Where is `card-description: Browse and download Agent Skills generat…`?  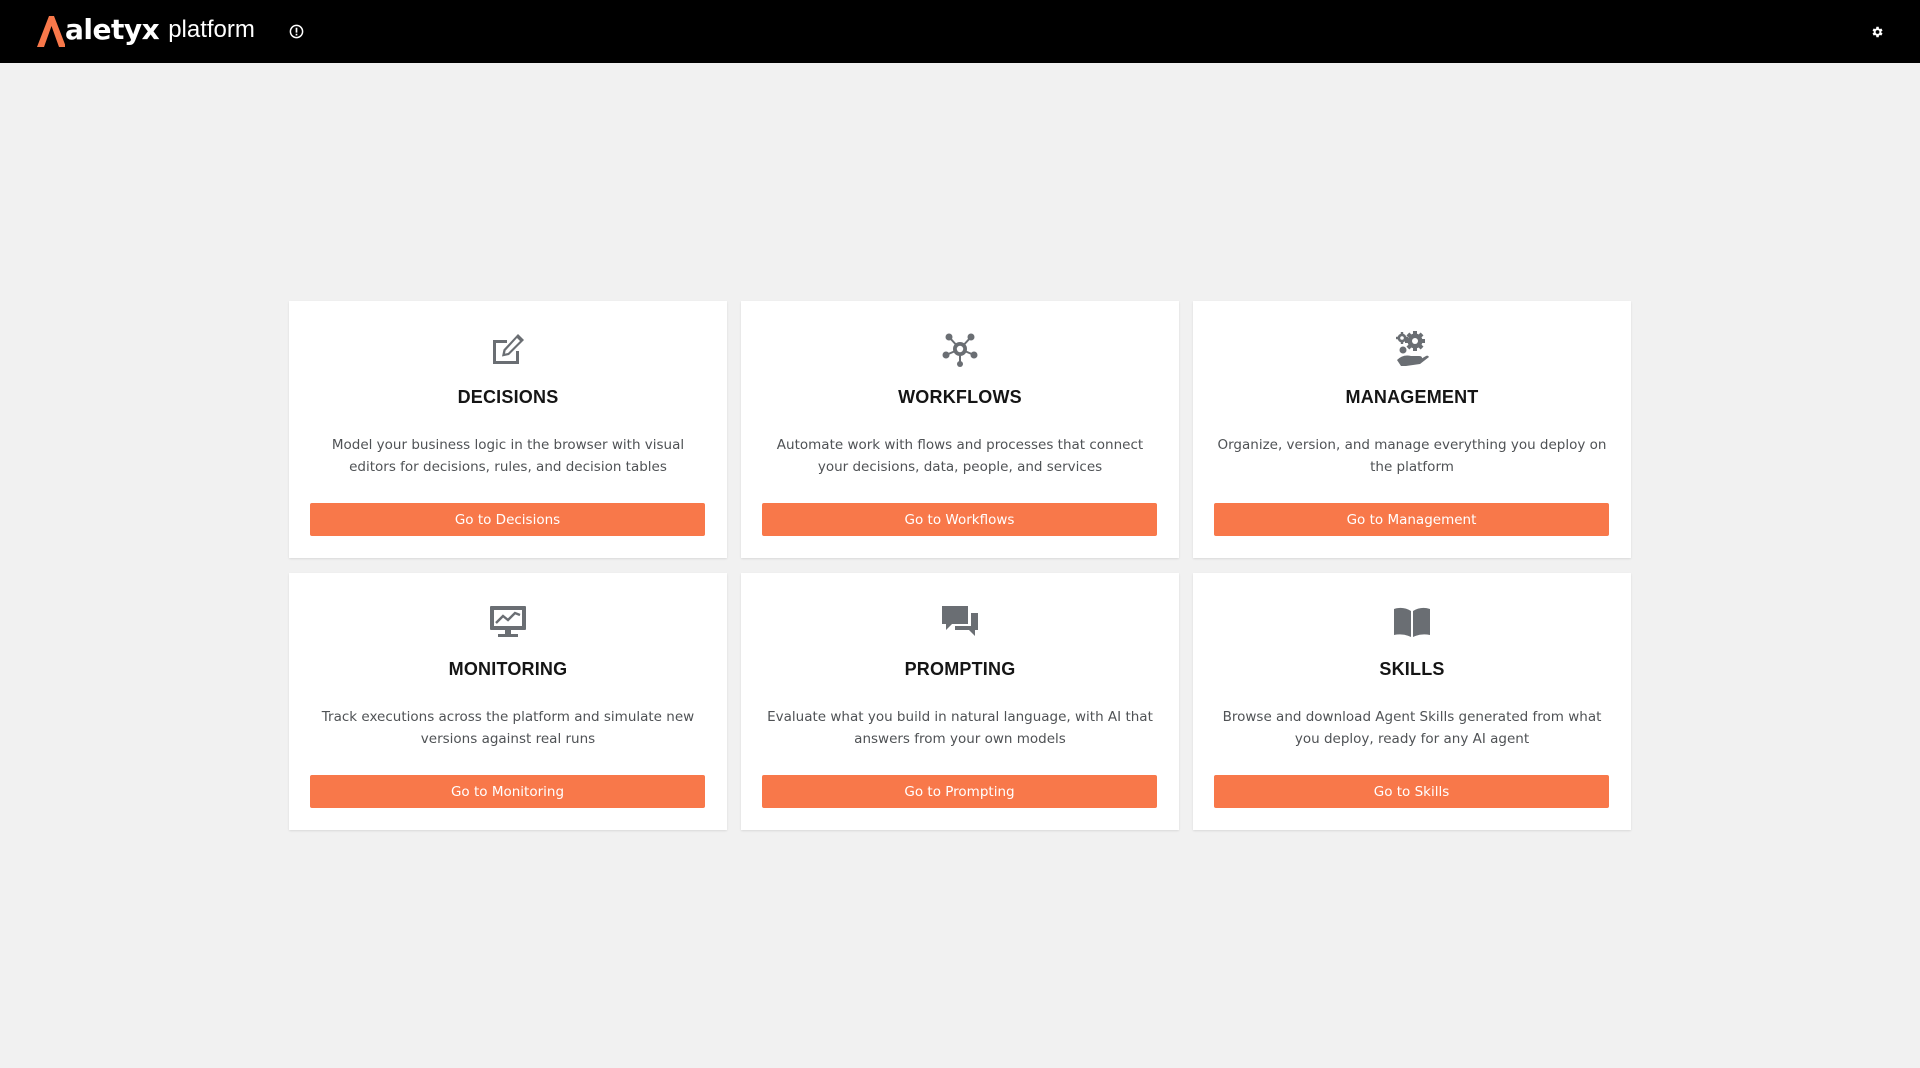 card-description: Browse and download Agent Skills generat… is located at coordinates (1412, 728).